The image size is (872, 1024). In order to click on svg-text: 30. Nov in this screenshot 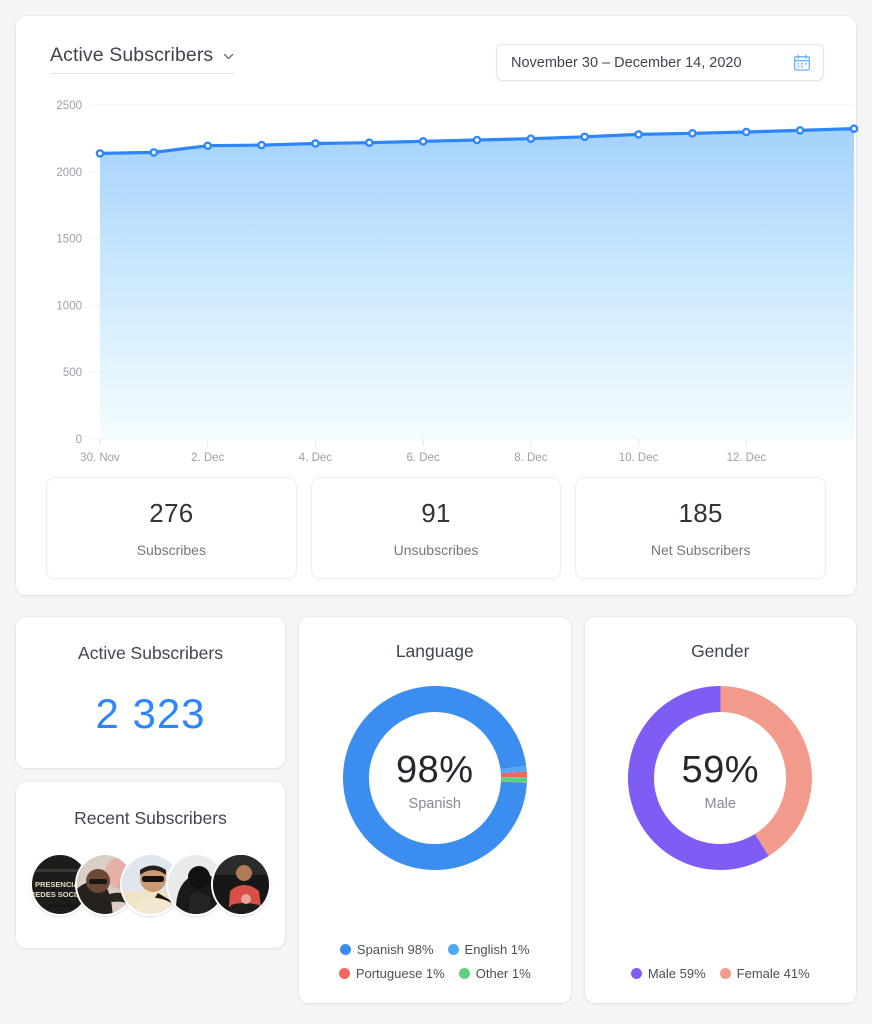, I will do `click(100, 457)`.